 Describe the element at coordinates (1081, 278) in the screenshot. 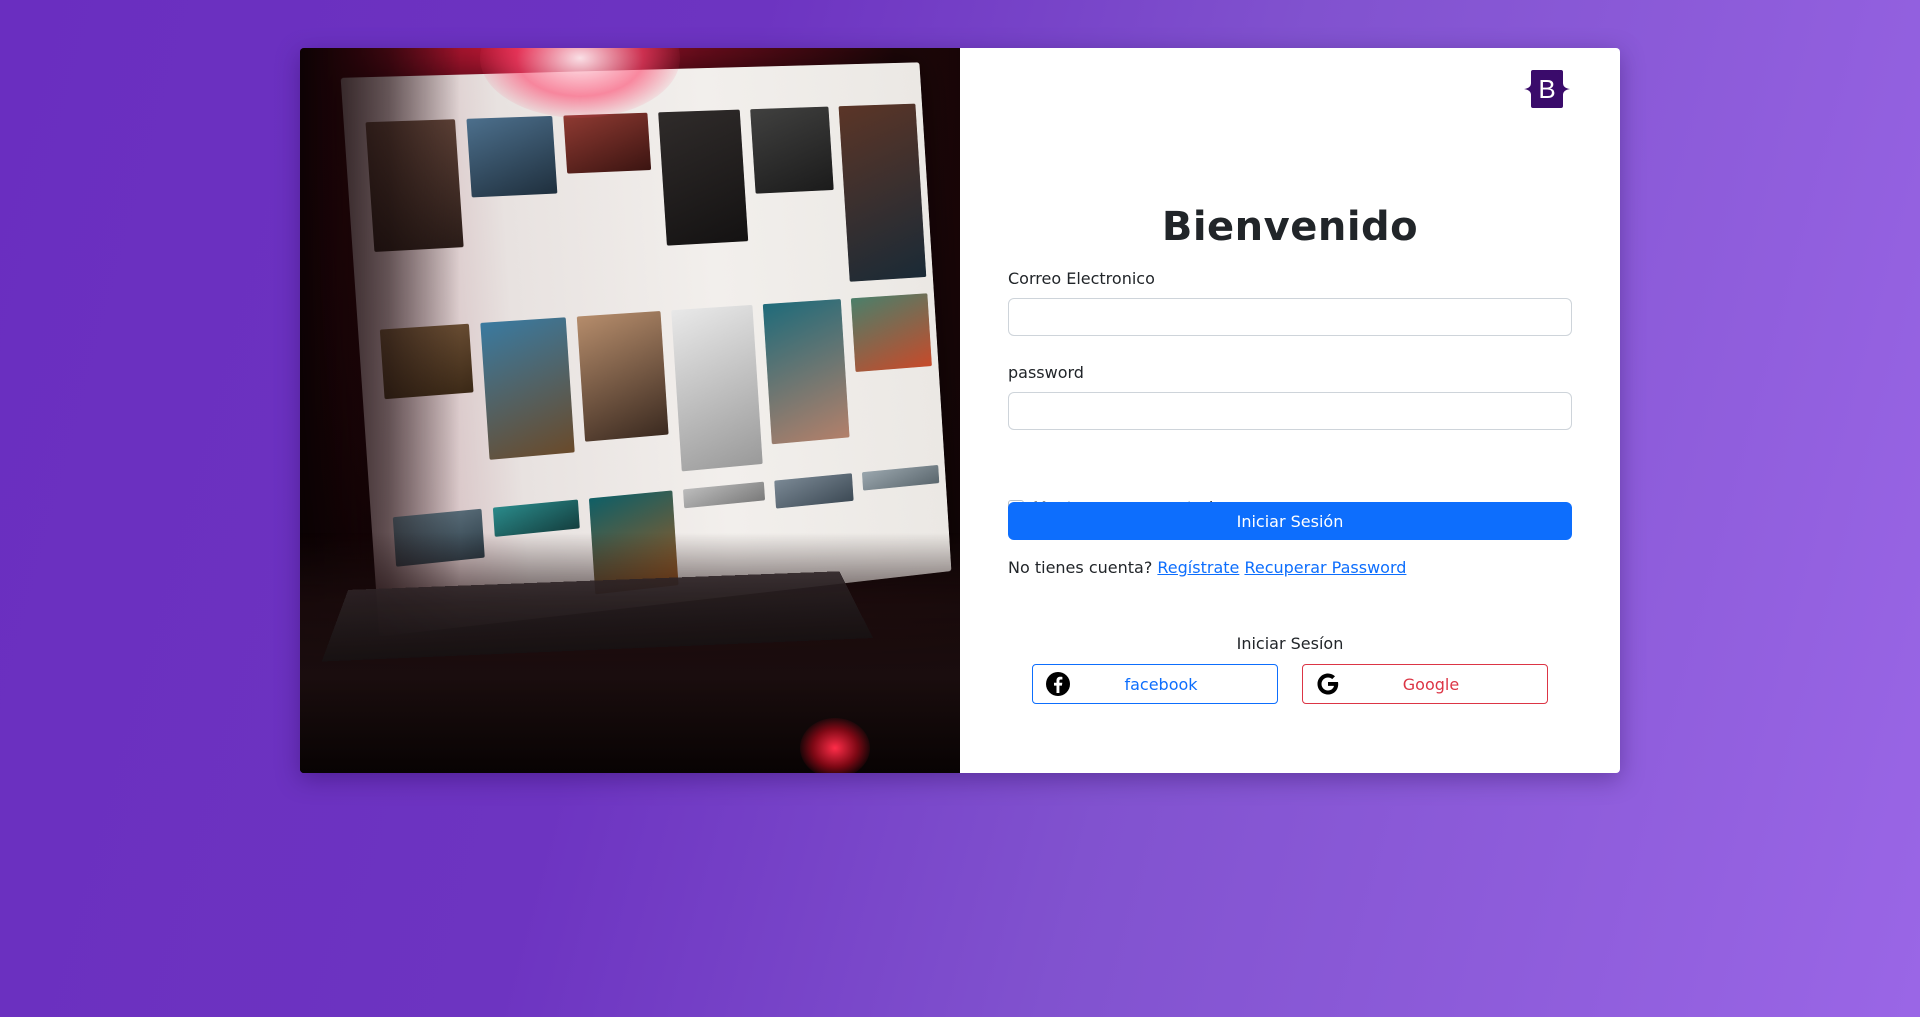

I see `email-label: Correo Electronico` at that location.